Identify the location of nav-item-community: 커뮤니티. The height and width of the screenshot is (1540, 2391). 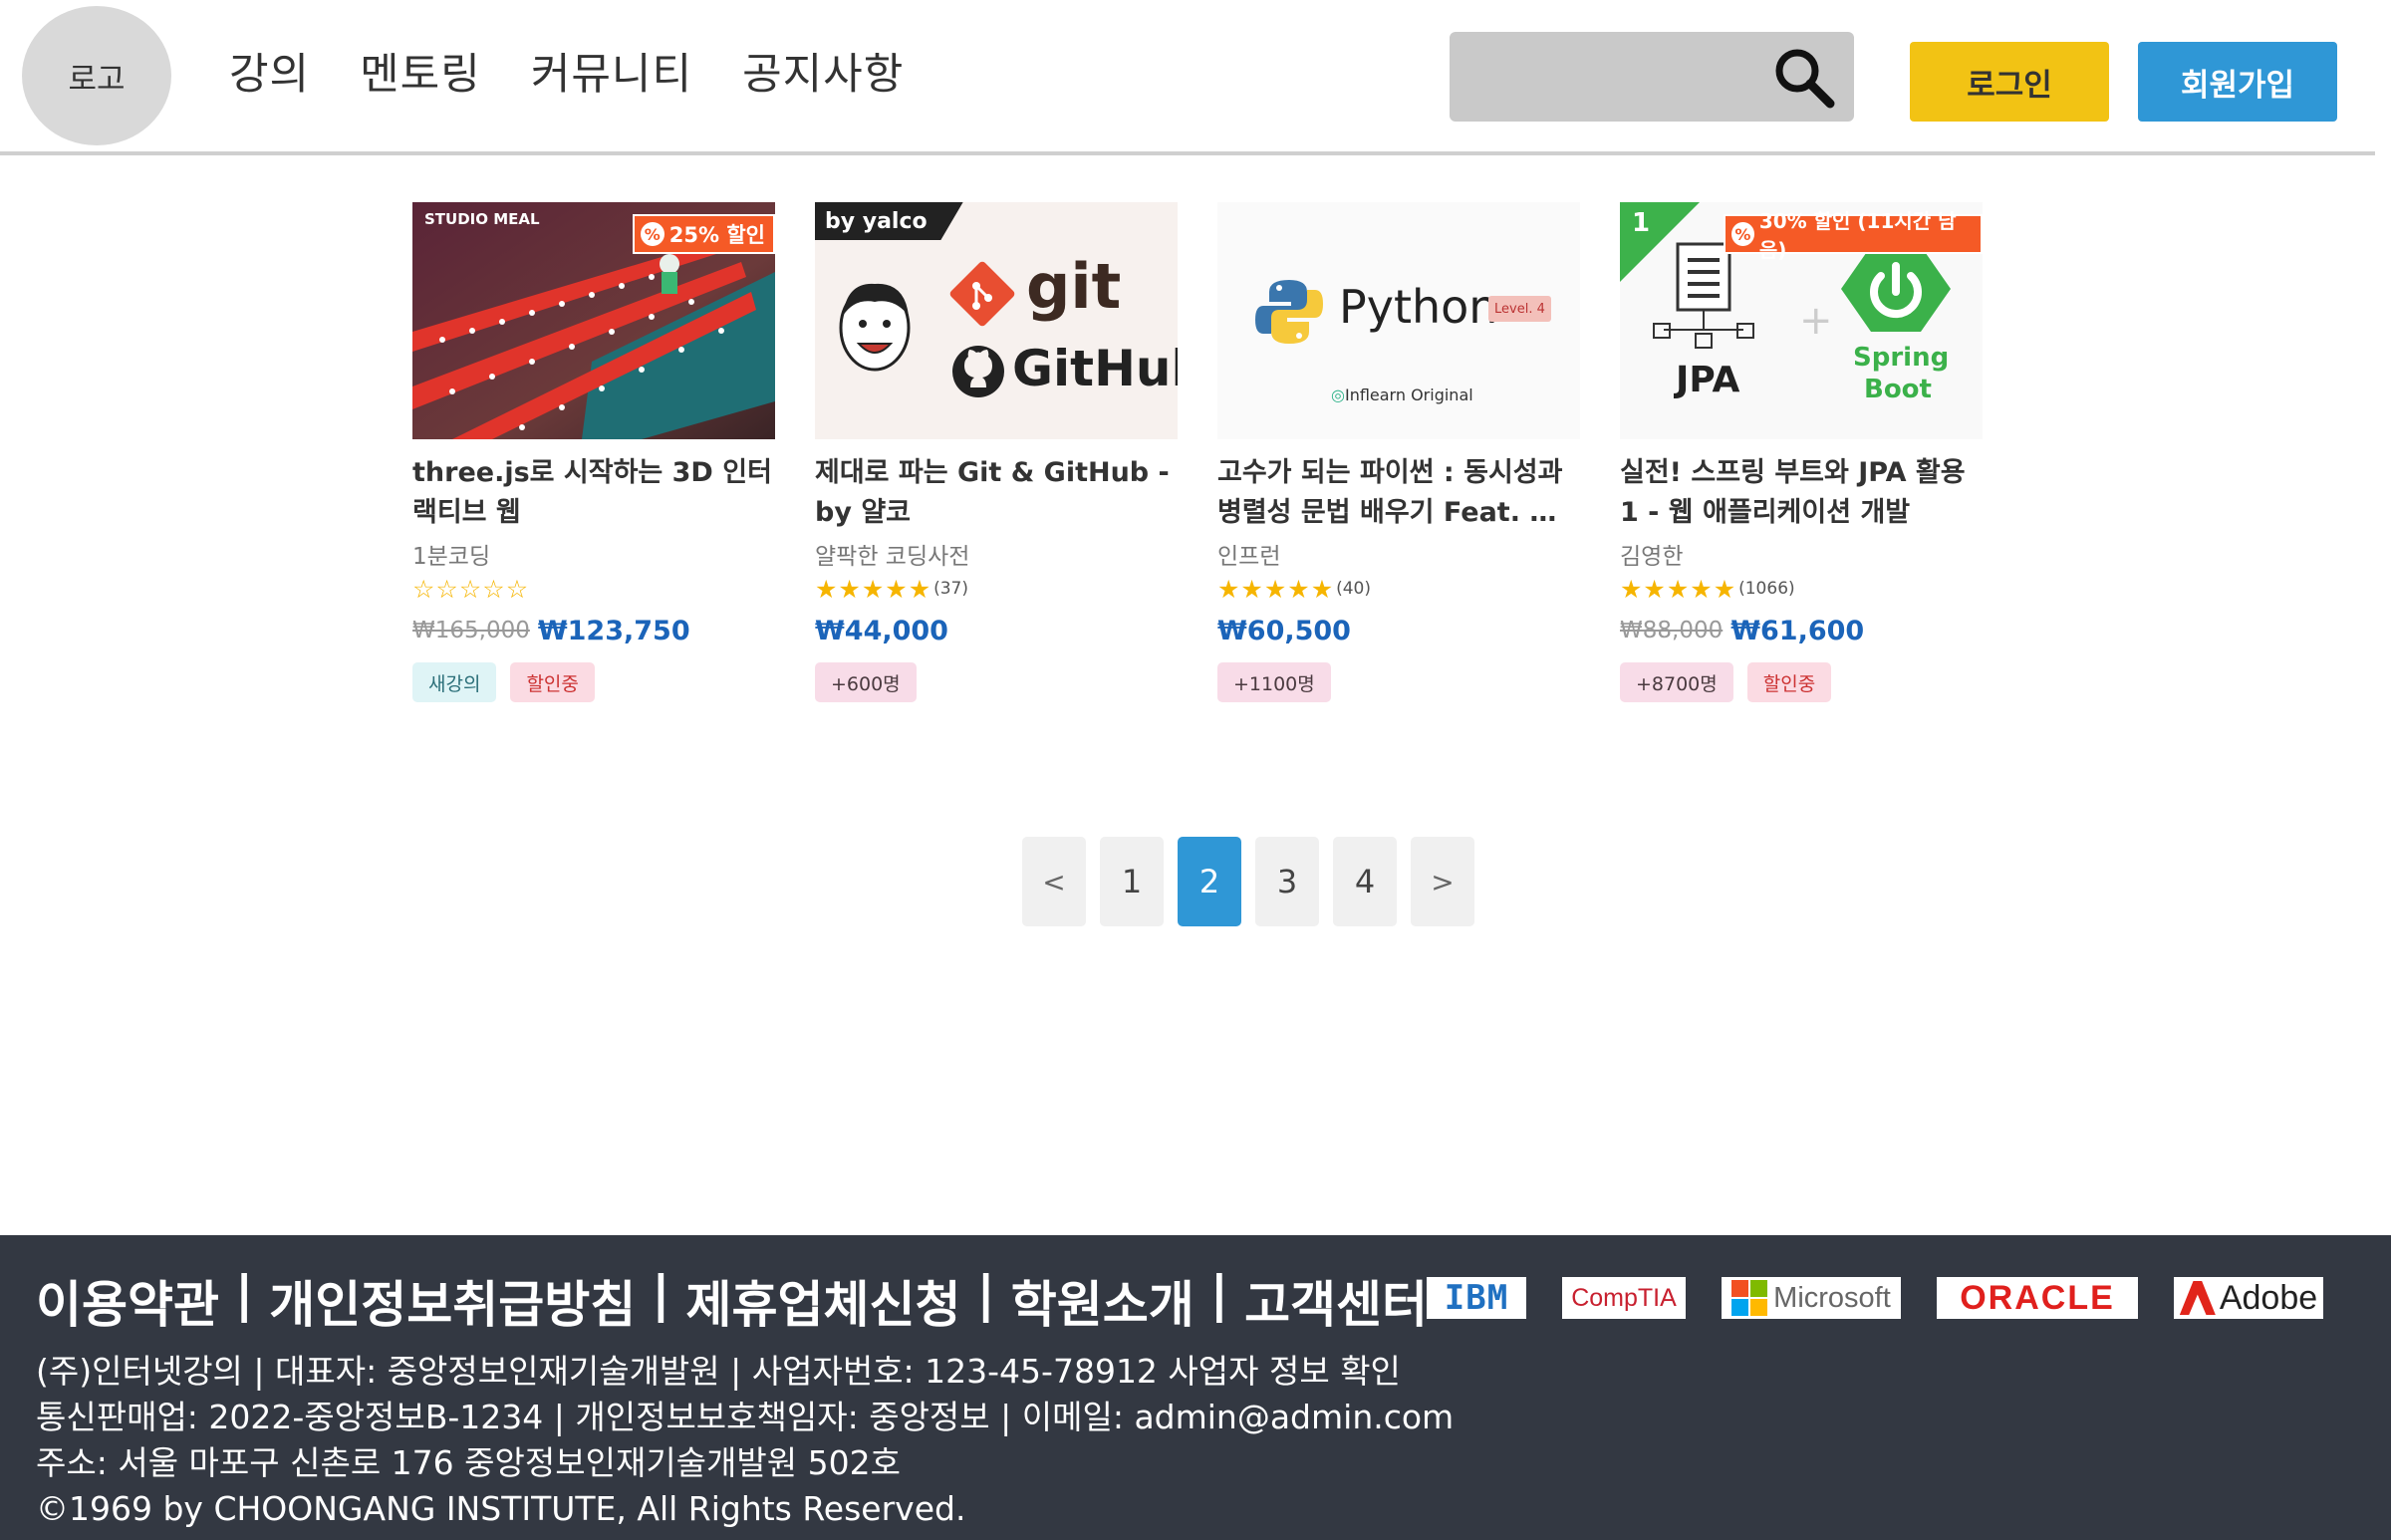
(611, 71).